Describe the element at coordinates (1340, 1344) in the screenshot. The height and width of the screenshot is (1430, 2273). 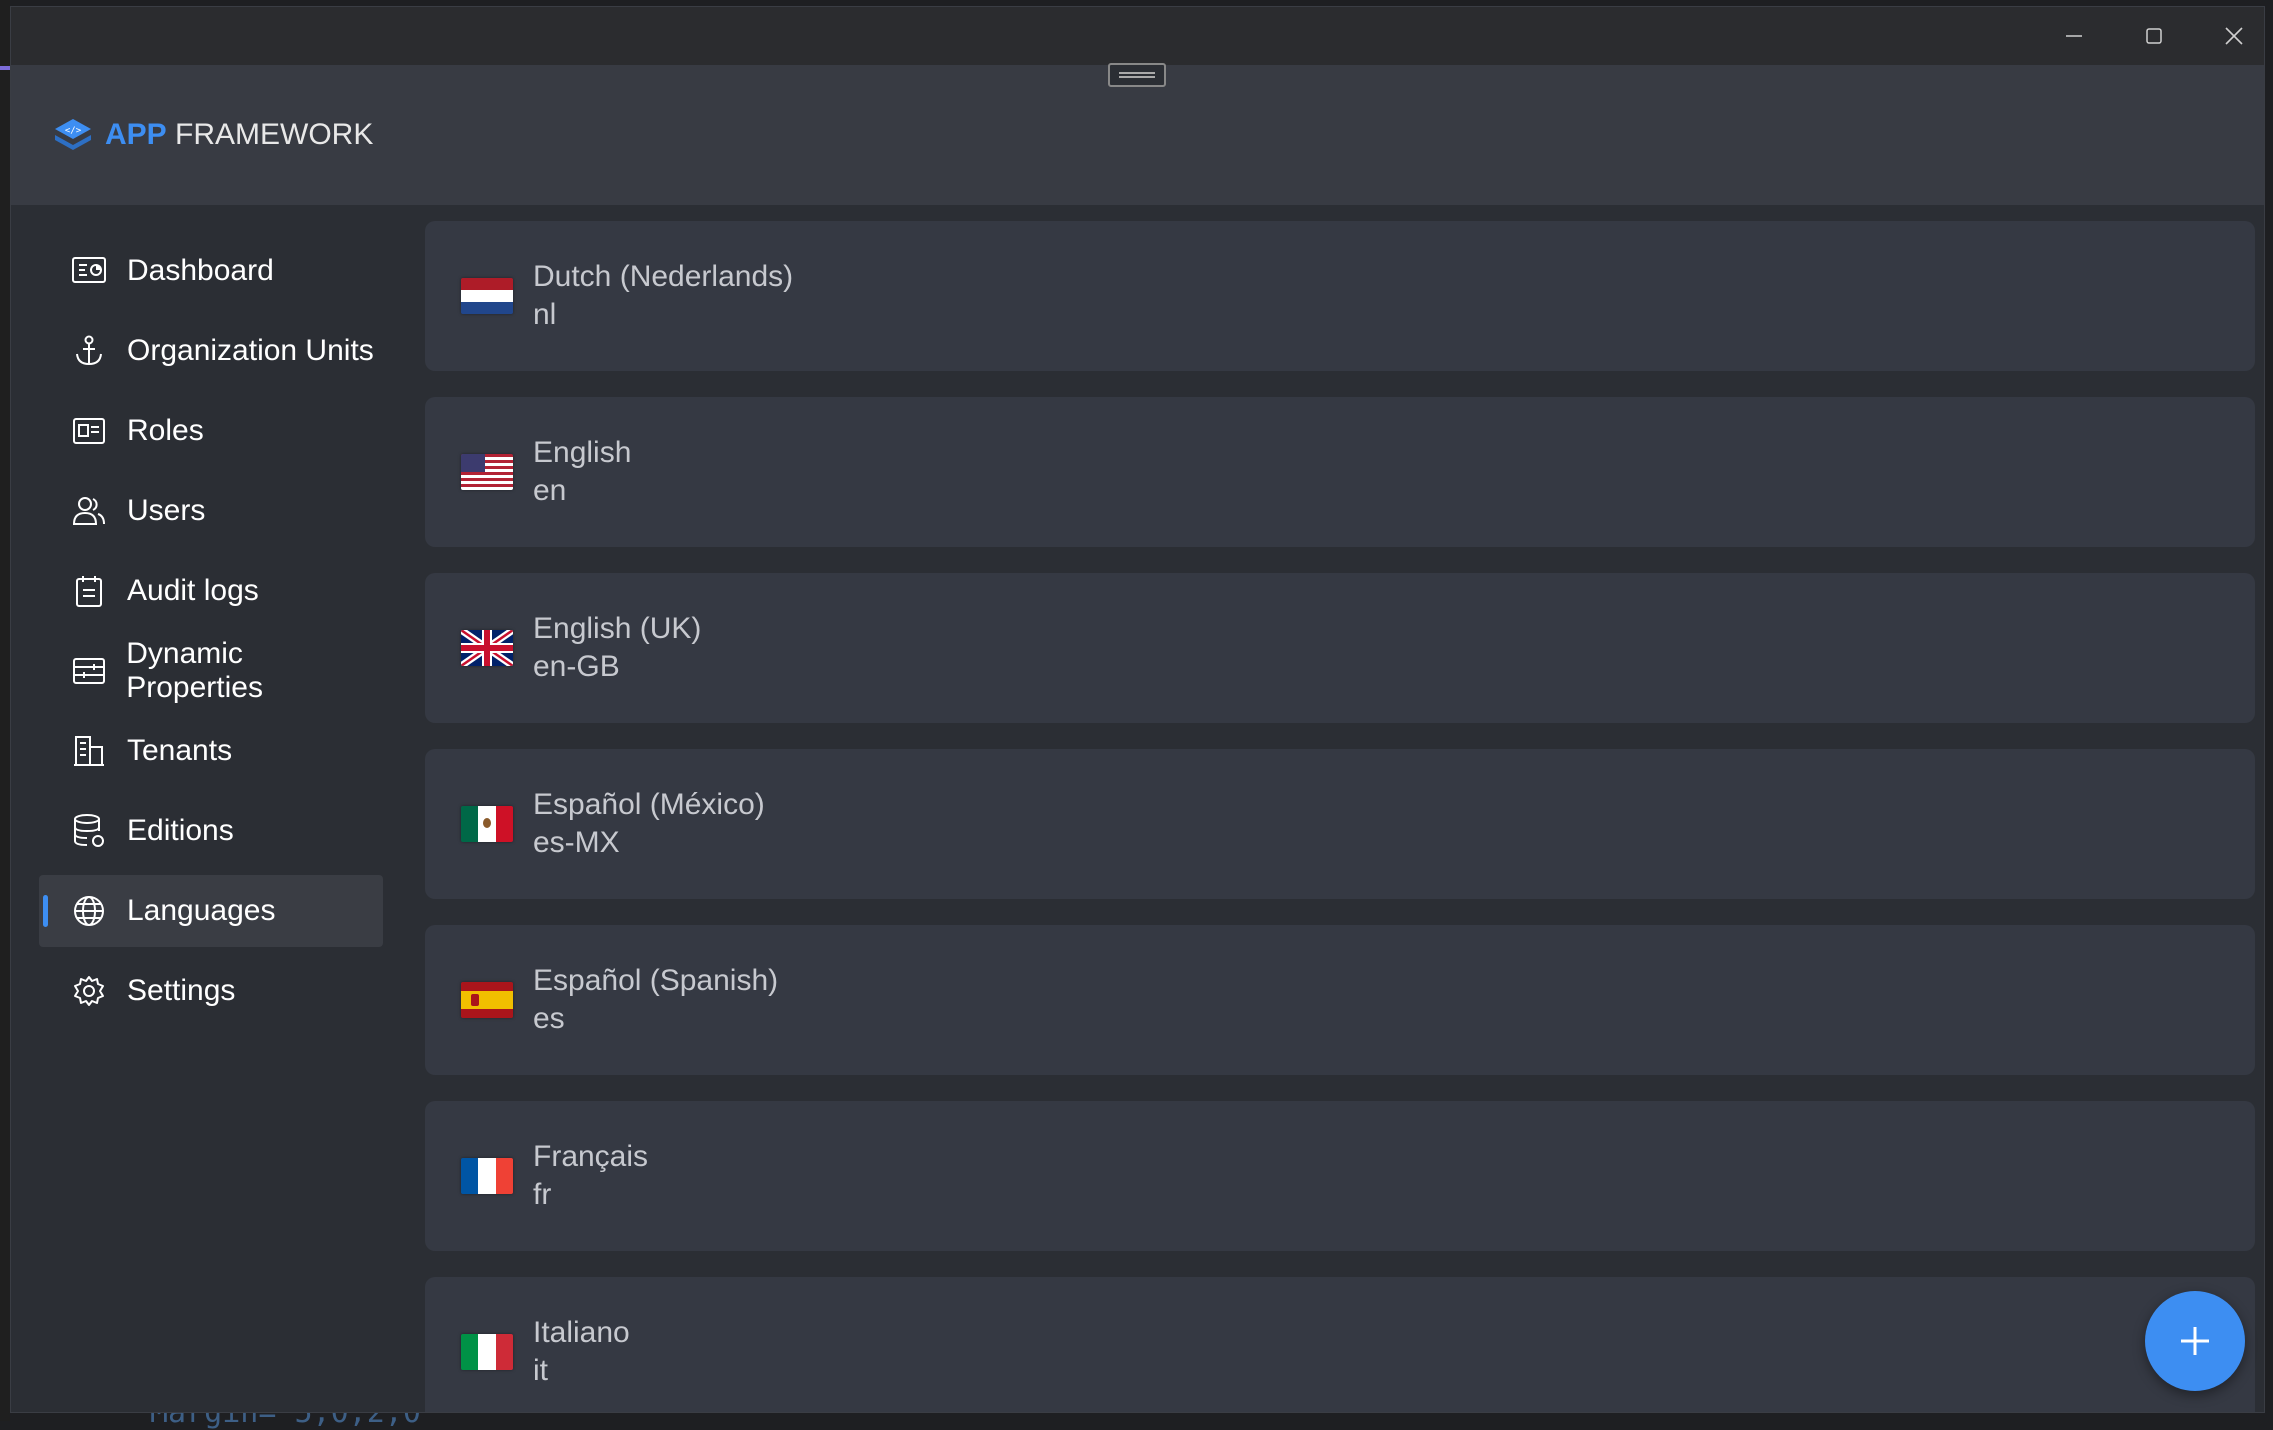
I see `list-item: Italiano it` at that location.